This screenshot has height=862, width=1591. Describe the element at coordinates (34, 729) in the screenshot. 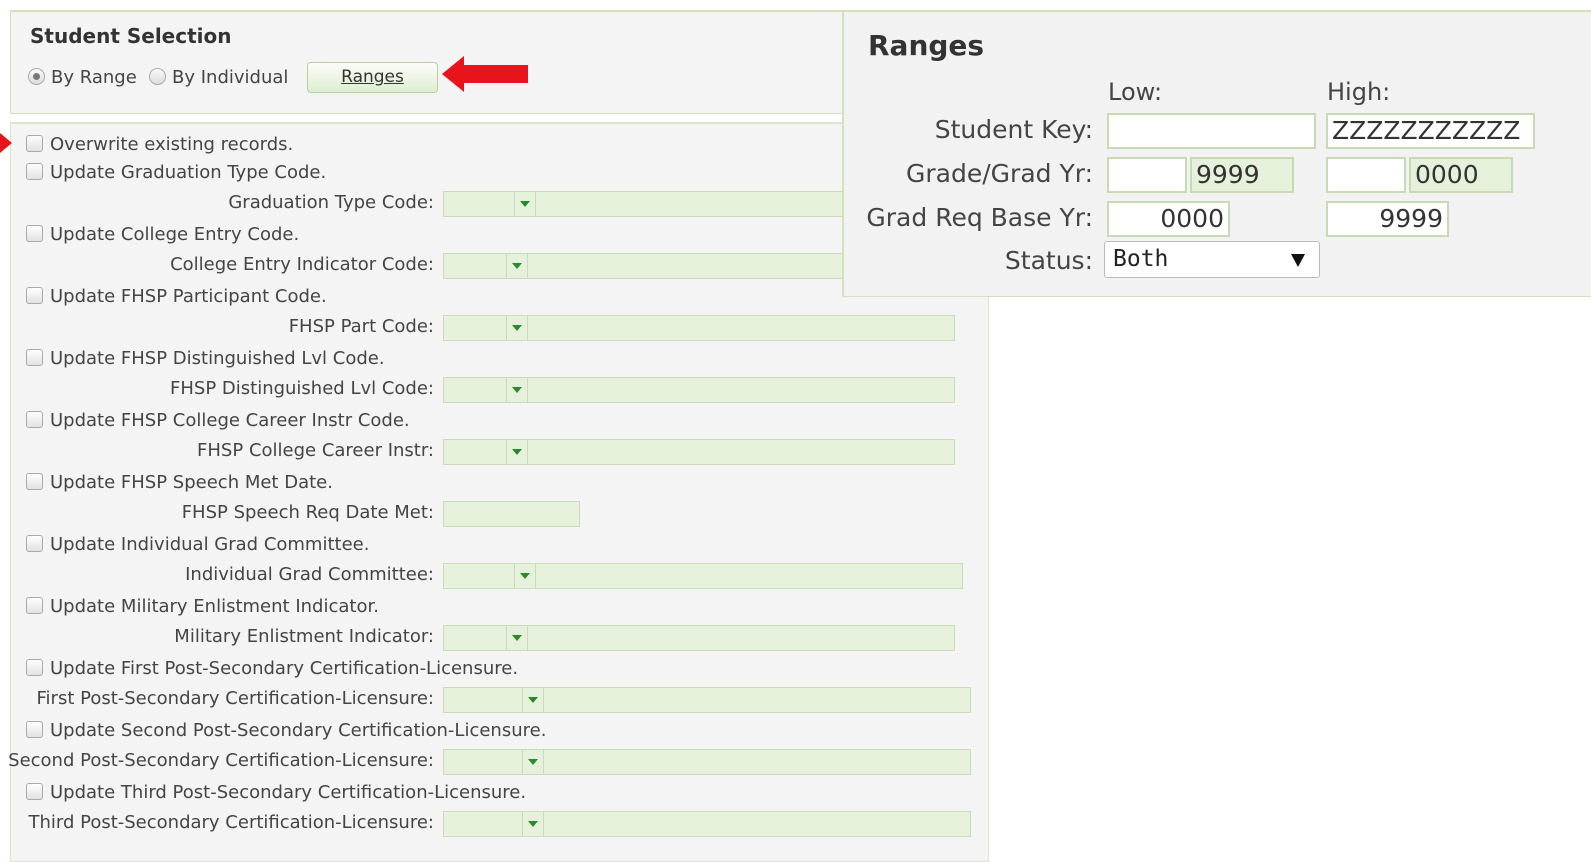

I see `update-second-cert-checkbox` at that location.